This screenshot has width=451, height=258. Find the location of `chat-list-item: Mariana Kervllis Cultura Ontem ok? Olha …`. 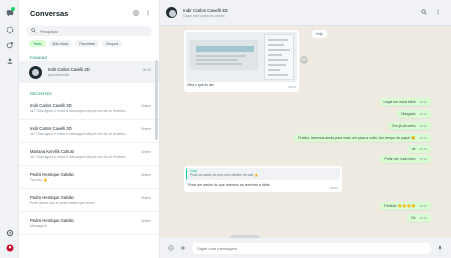

chat-list-item: Mariana Kervllis Cultura Ontem ok? Olha … is located at coordinates (89, 154).